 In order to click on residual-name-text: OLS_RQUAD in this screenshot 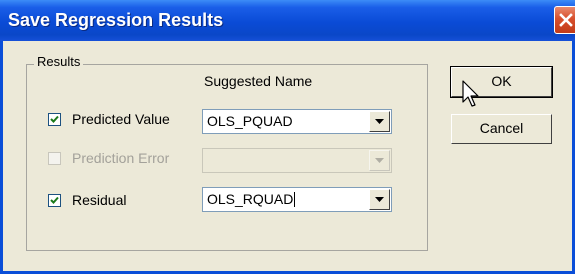, I will do `click(250, 199)`.